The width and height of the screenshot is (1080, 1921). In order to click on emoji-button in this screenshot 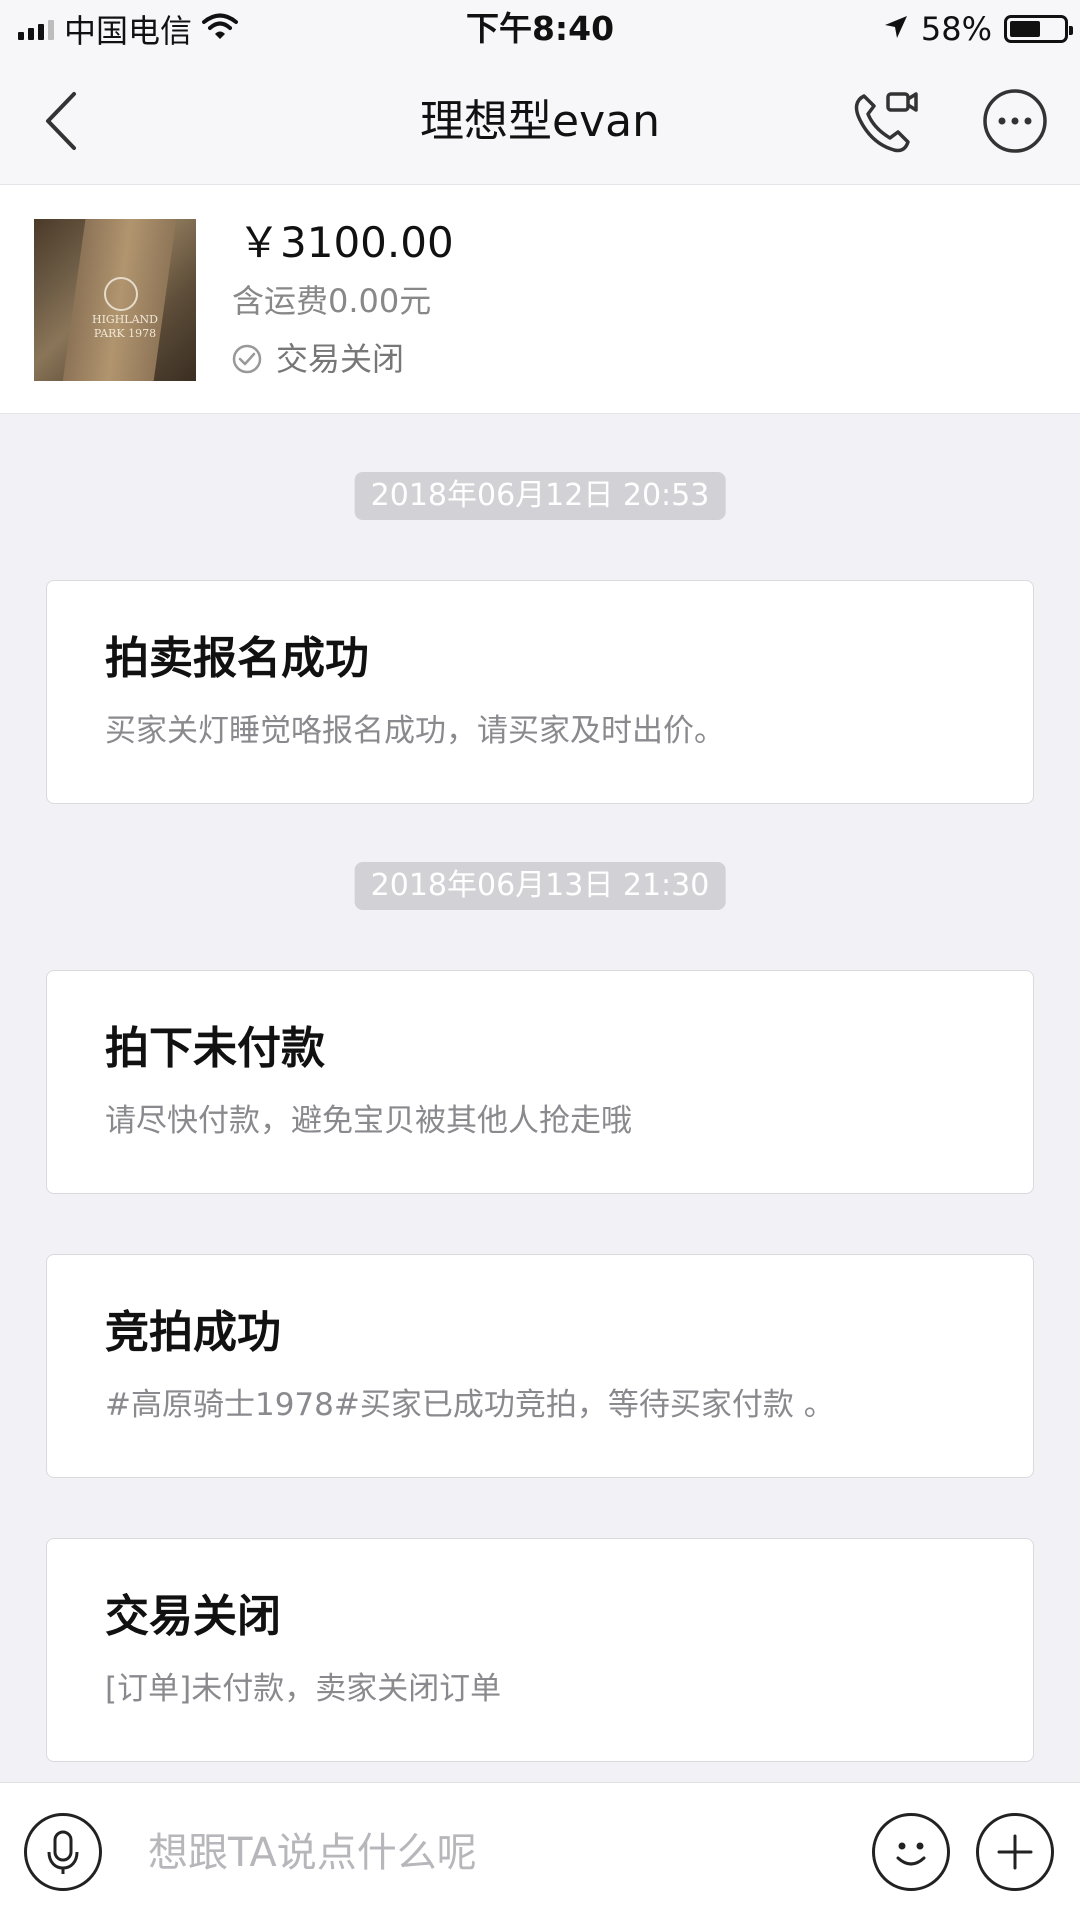, I will do `click(911, 1852)`.